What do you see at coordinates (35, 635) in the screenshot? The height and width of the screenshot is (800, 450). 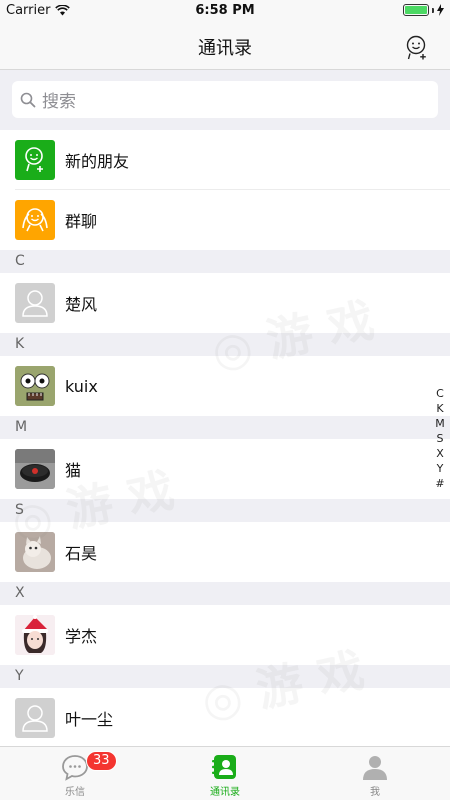 I see `girl-photo-avatar` at bounding box center [35, 635].